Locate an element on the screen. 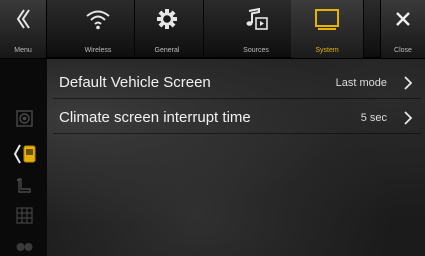 Image resolution: width=425 pixels, height=256 pixels. menu-label: Menu is located at coordinates (23, 50).